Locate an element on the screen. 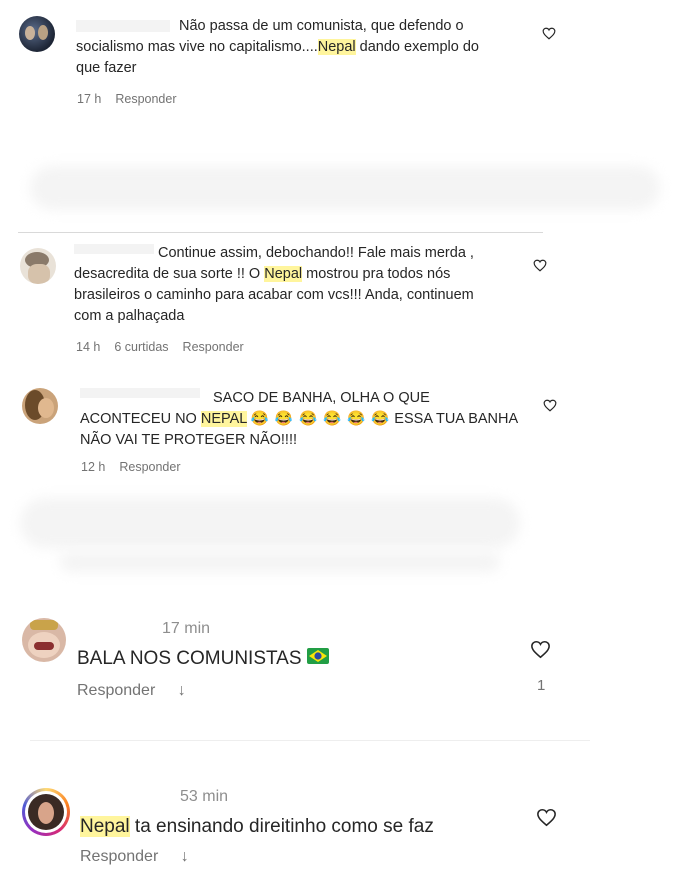 Image resolution: width=674 pixels, height=887 pixels. like-count: 1 is located at coordinates (541, 685).